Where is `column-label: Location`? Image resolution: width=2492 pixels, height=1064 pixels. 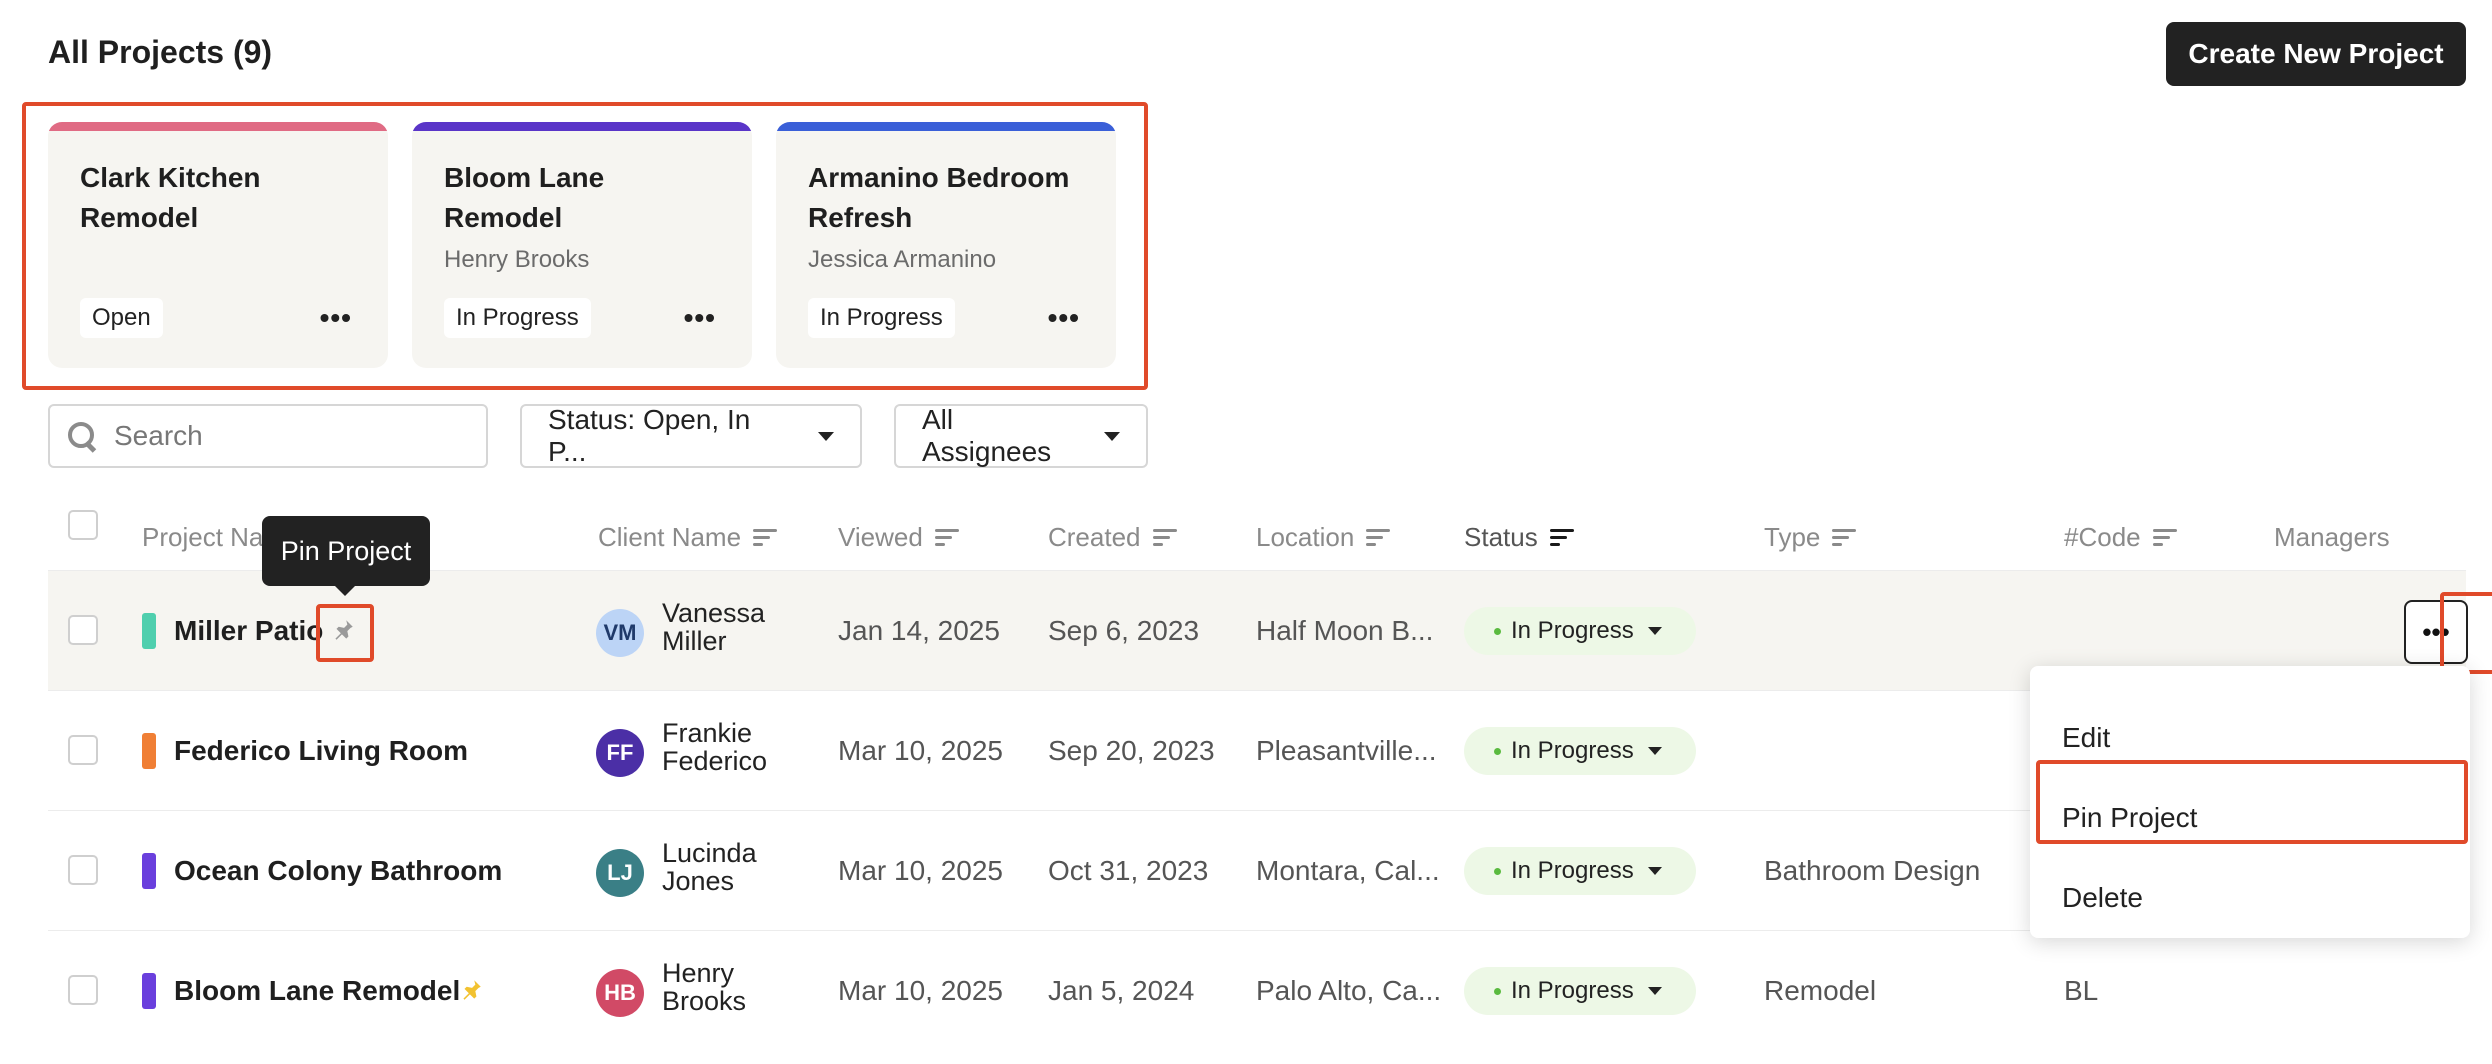
column-label: Location is located at coordinates (1305, 537).